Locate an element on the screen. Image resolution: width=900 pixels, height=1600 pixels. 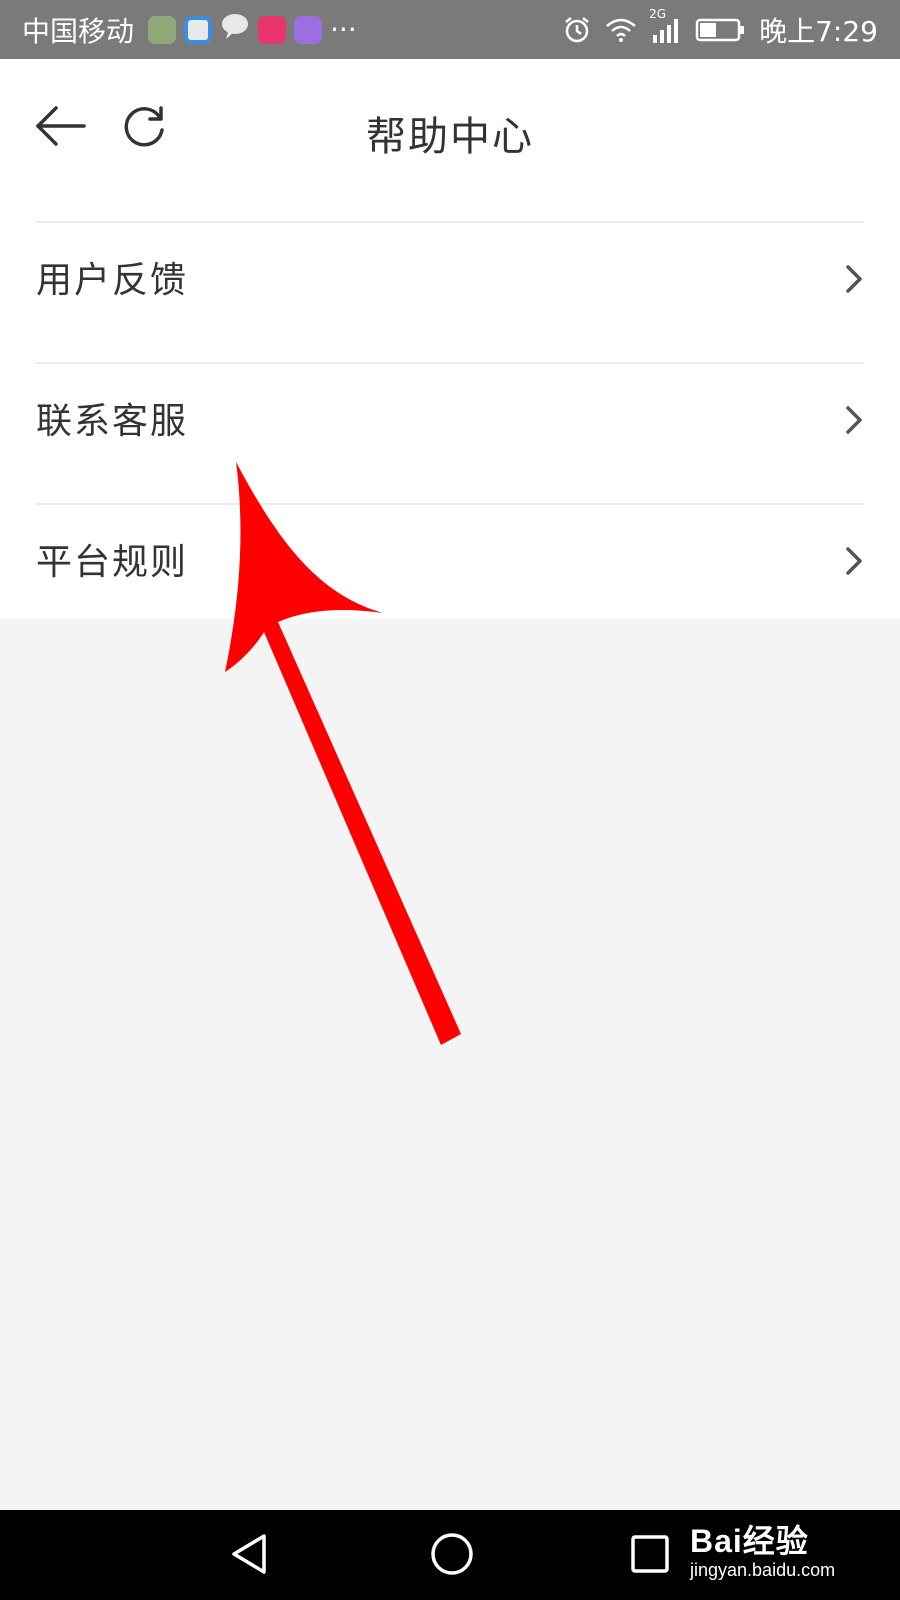
page-title: 帮助中心 is located at coordinates (450, 137).